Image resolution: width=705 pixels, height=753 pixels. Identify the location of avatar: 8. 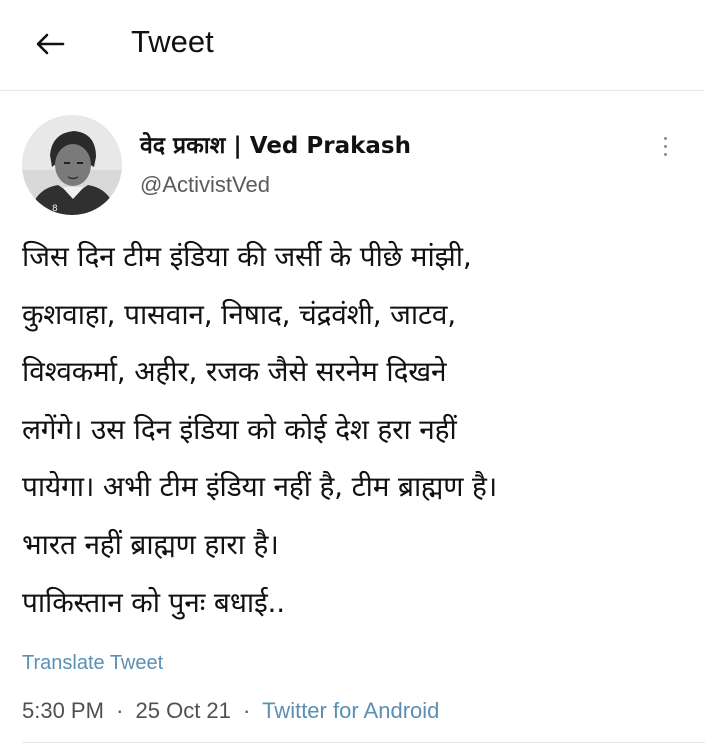
(72, 165).